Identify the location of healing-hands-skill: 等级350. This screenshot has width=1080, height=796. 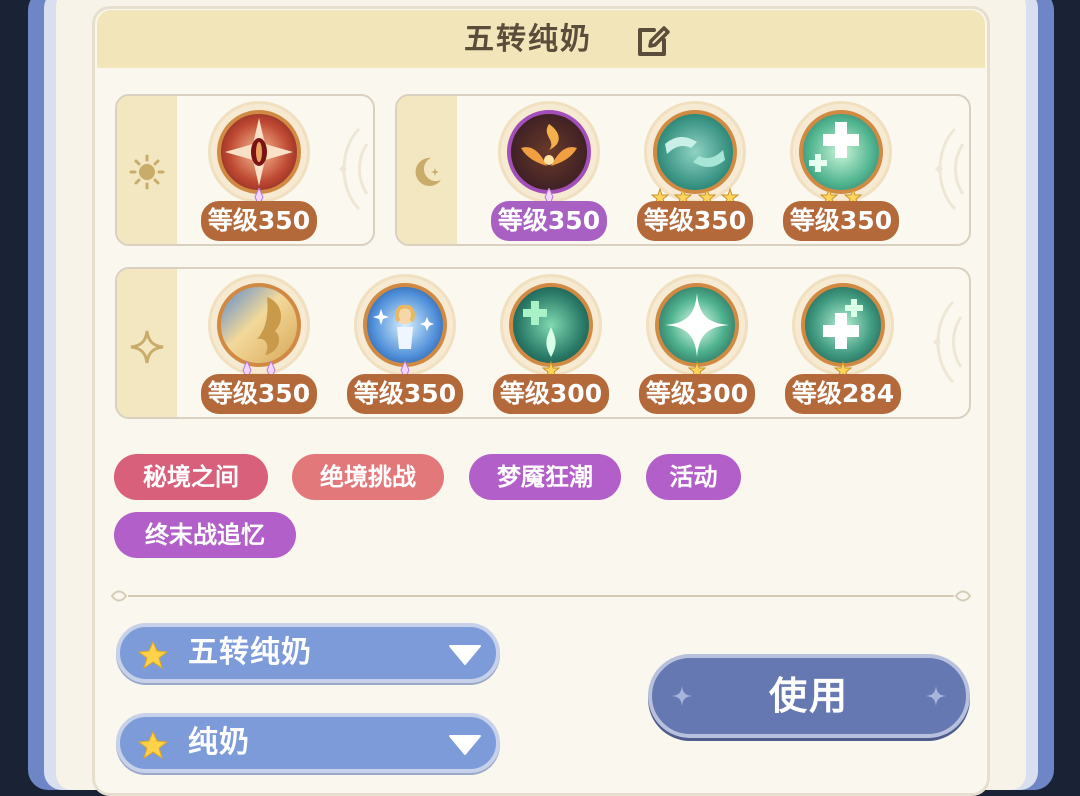
(695, 170).